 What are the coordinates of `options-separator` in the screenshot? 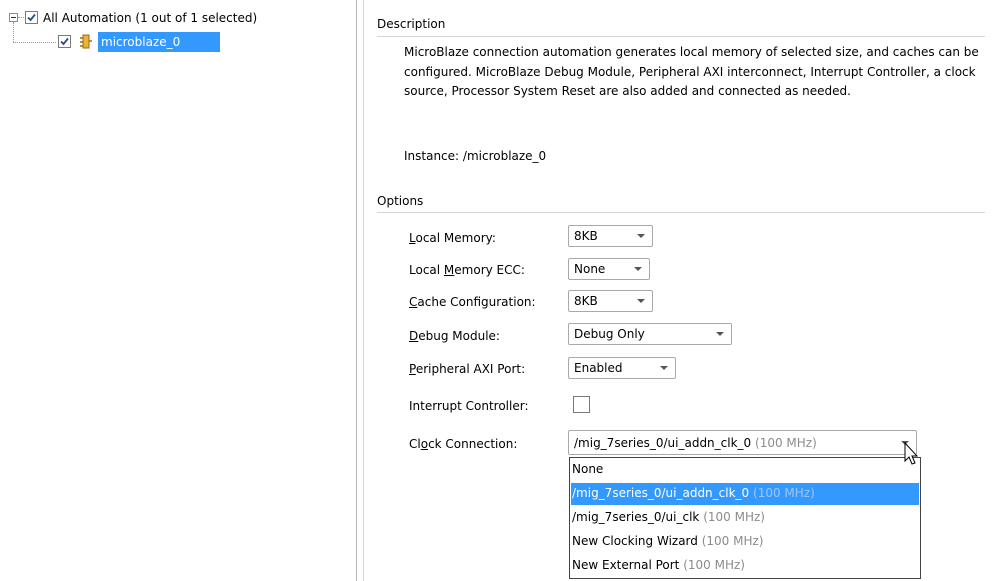 It's located at (681, 212).